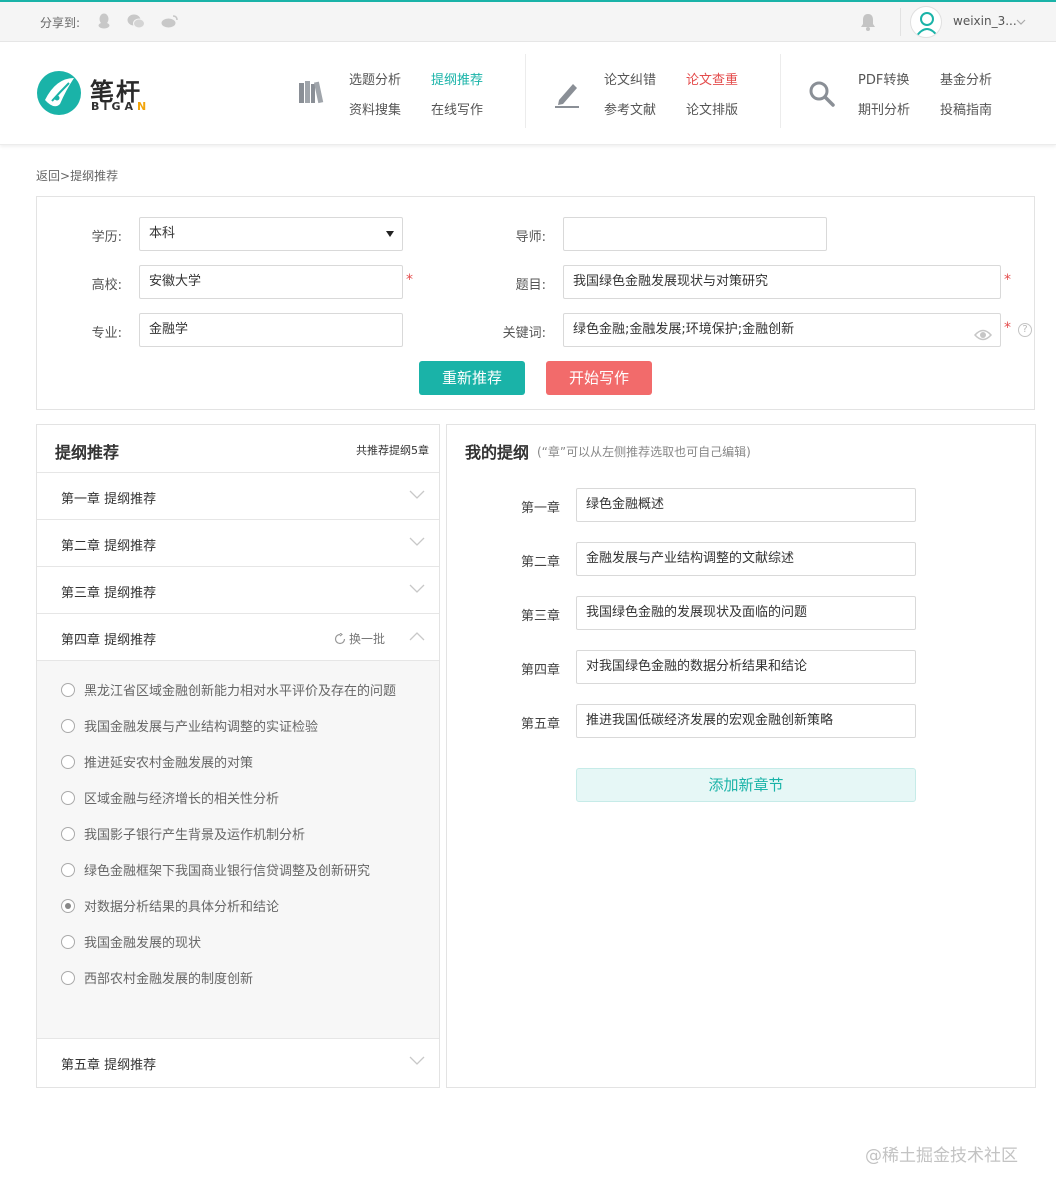 This screenshot has height=1193, width=1056. What do you see at coordinates (746, 613) in the screenshot?
I see `chapter-title-input: 我国绿色金融的发展现状及面临的问题` at bounding box center [746, 613].